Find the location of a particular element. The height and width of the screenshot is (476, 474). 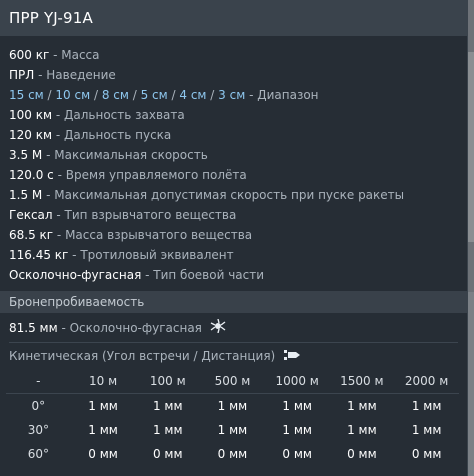

property-label: Максимальная скорость is located at coordinates (131, 155).